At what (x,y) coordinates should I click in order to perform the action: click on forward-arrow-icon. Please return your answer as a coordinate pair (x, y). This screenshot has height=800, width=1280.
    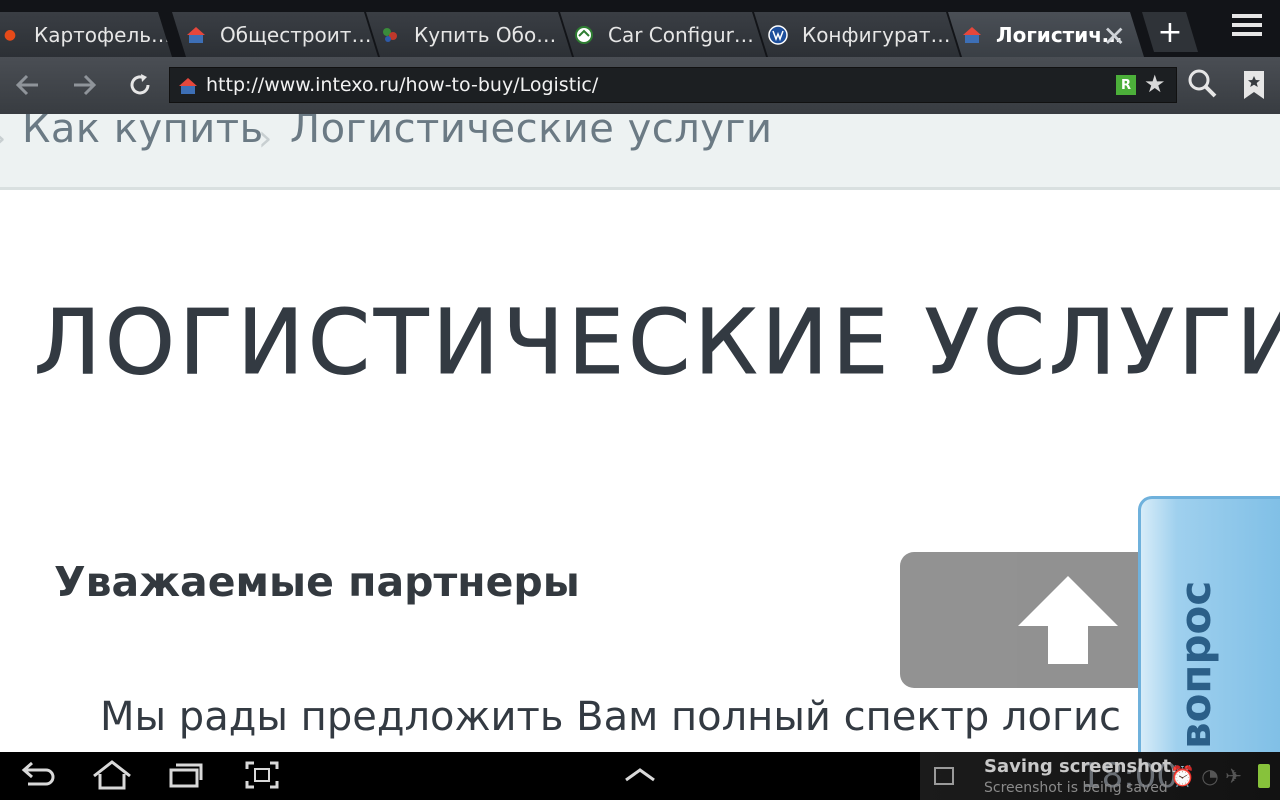
    Looking at the image, I should click on (84, 85).